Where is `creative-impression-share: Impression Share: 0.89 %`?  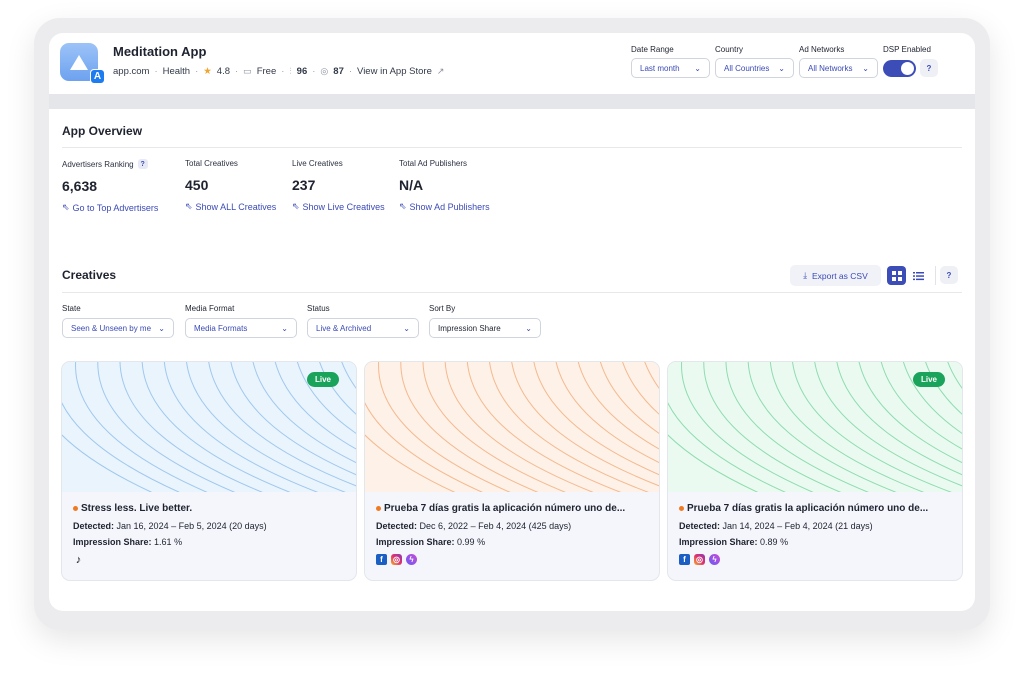
creative-impression-share: Impression Share: 0.89 % is located at coordinates (734, 542).